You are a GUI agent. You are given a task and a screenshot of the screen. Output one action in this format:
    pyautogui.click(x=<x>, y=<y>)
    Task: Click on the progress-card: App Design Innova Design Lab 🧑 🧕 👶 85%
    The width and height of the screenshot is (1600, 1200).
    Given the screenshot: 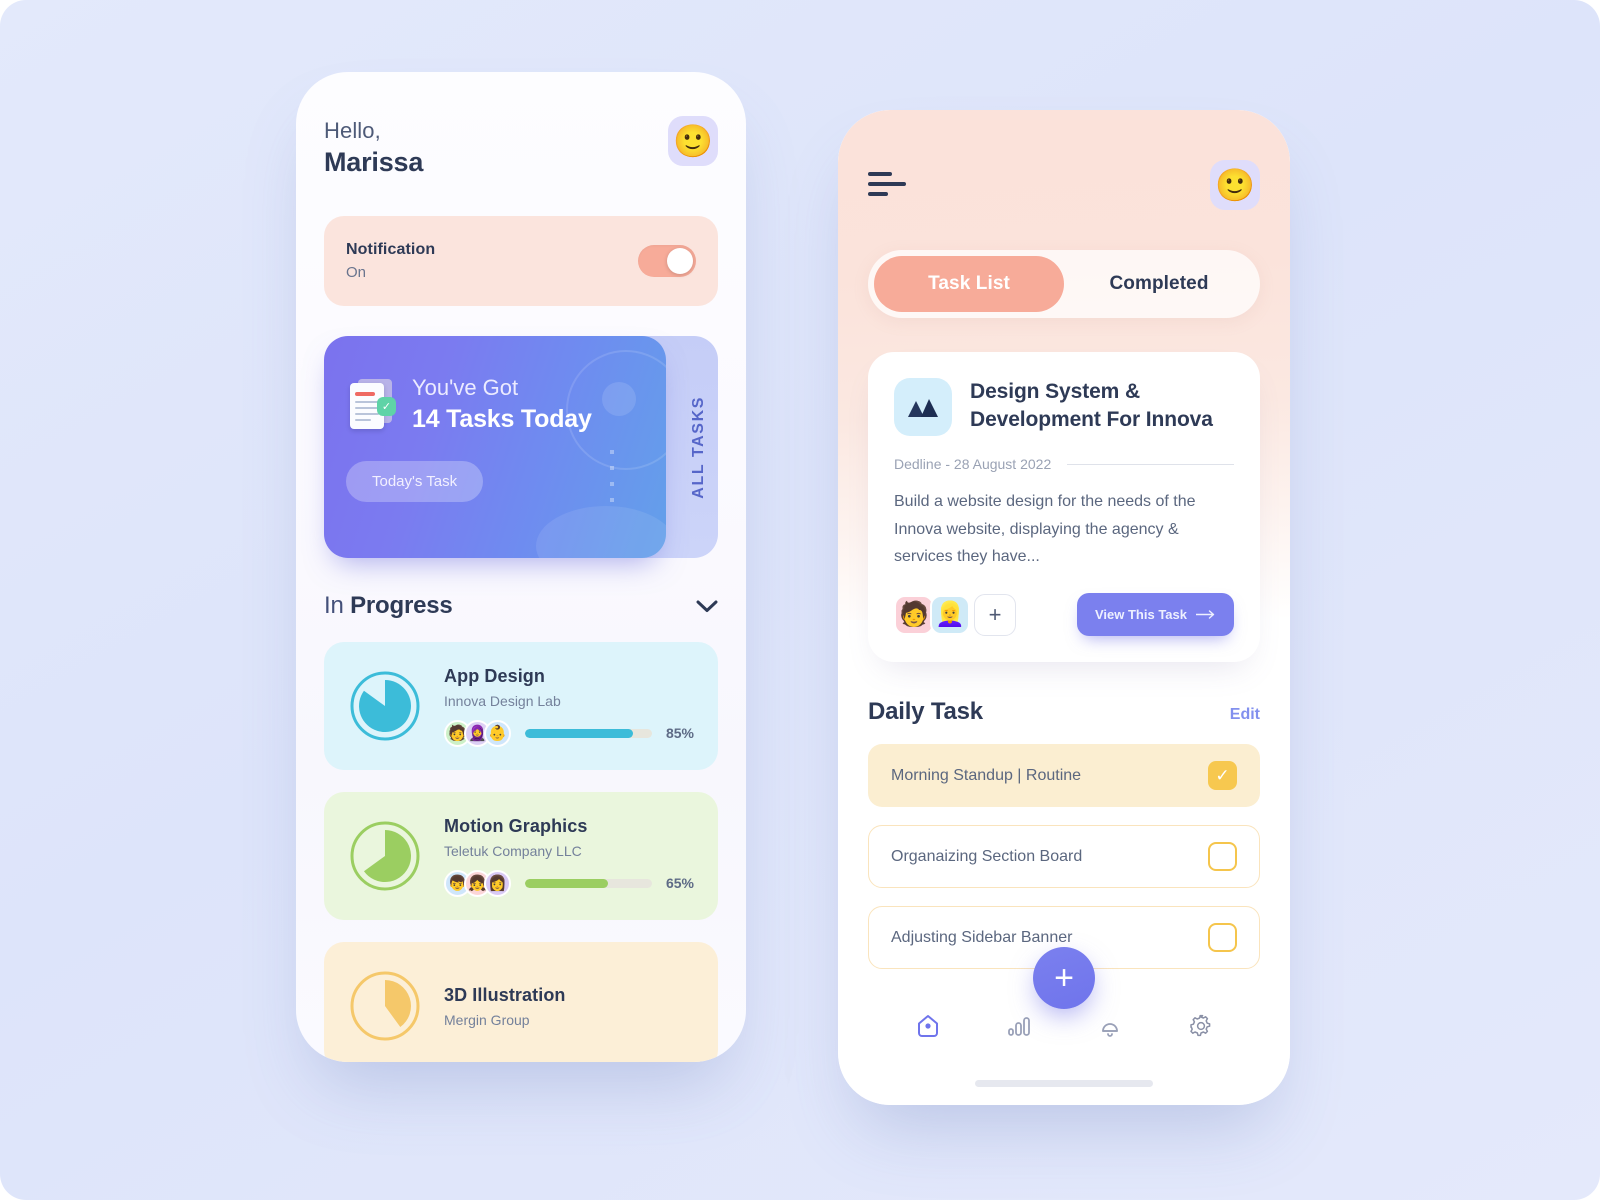 What is the action you would take?
    pyautogui.click(x=521, y=706)
    